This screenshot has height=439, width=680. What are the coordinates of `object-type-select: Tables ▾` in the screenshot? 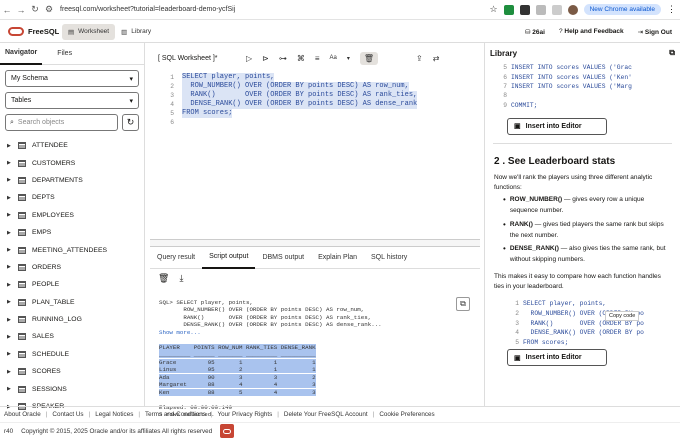 It's located at (72, 100).